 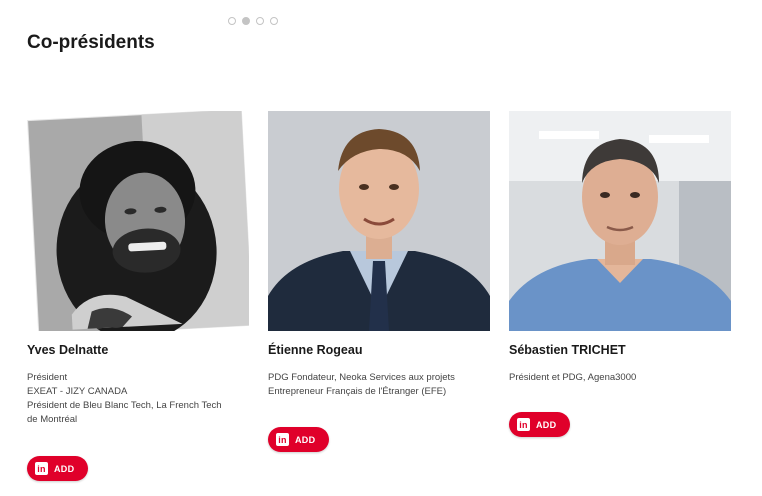 What do you see at coordinates (68, 350) in the screenshot?
I see `member-name: Yves Delnatte` at bounding box center [68, 350].